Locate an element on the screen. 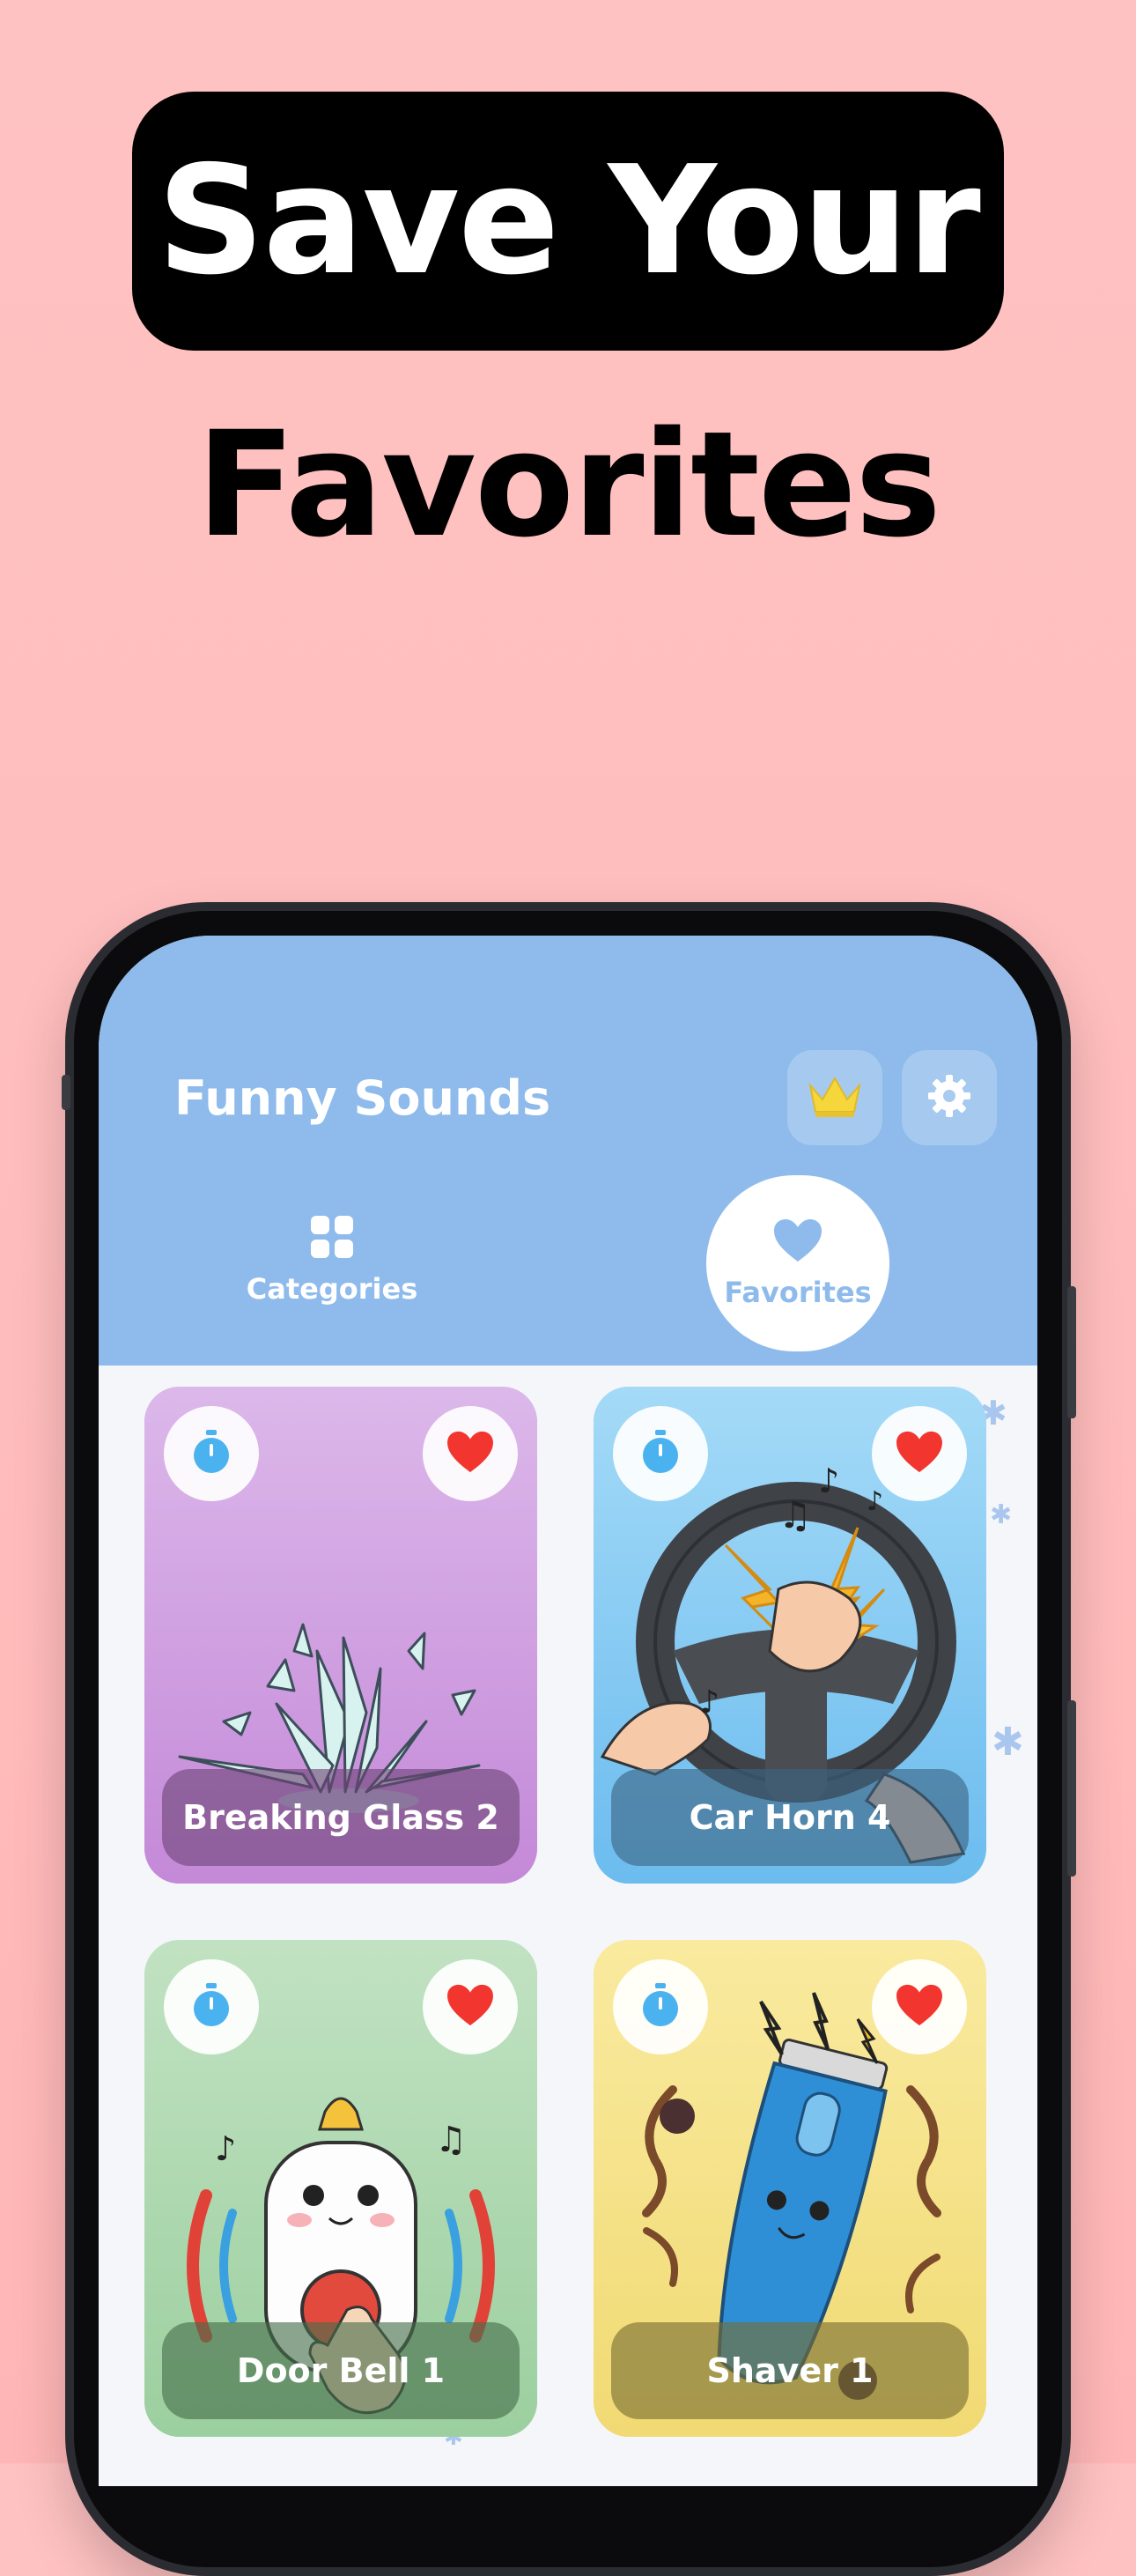  headline-line-1: Save Your is located at coordinates (569, 221).